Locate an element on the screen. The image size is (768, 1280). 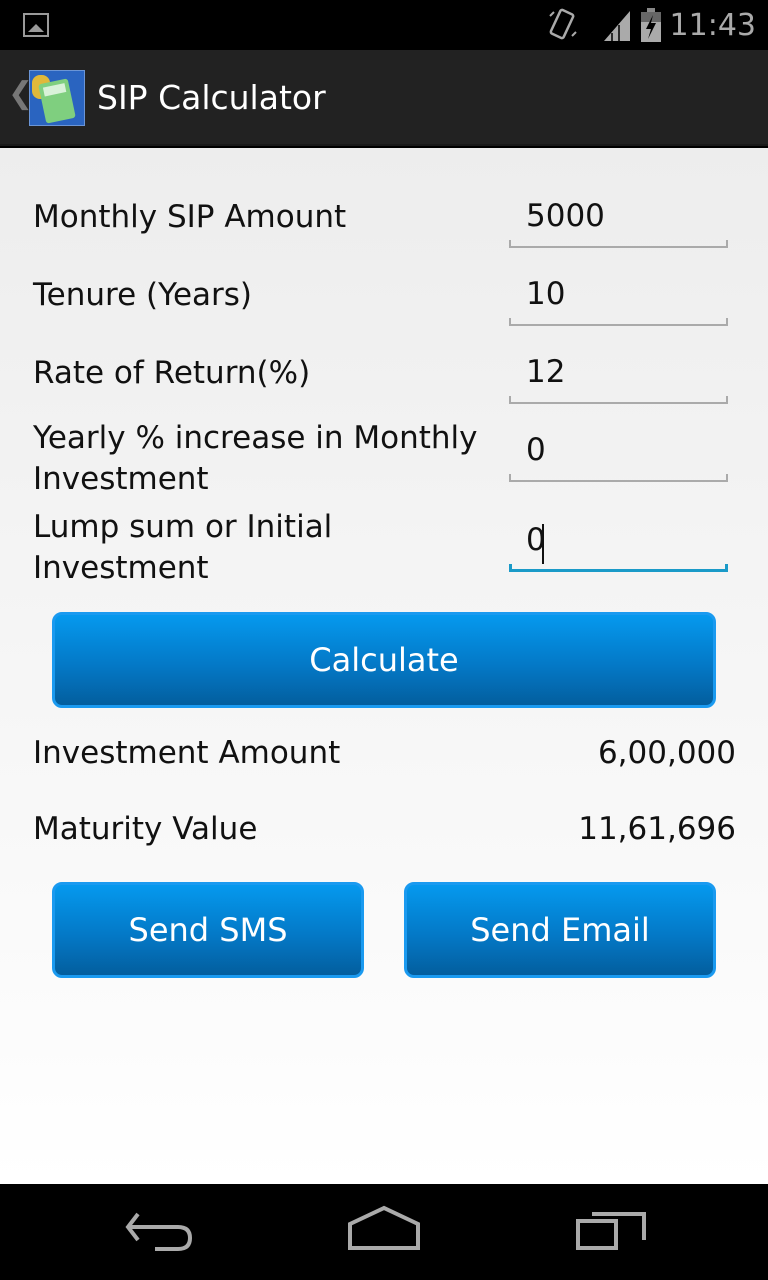
app-icon is located at coordinates (57, 98).